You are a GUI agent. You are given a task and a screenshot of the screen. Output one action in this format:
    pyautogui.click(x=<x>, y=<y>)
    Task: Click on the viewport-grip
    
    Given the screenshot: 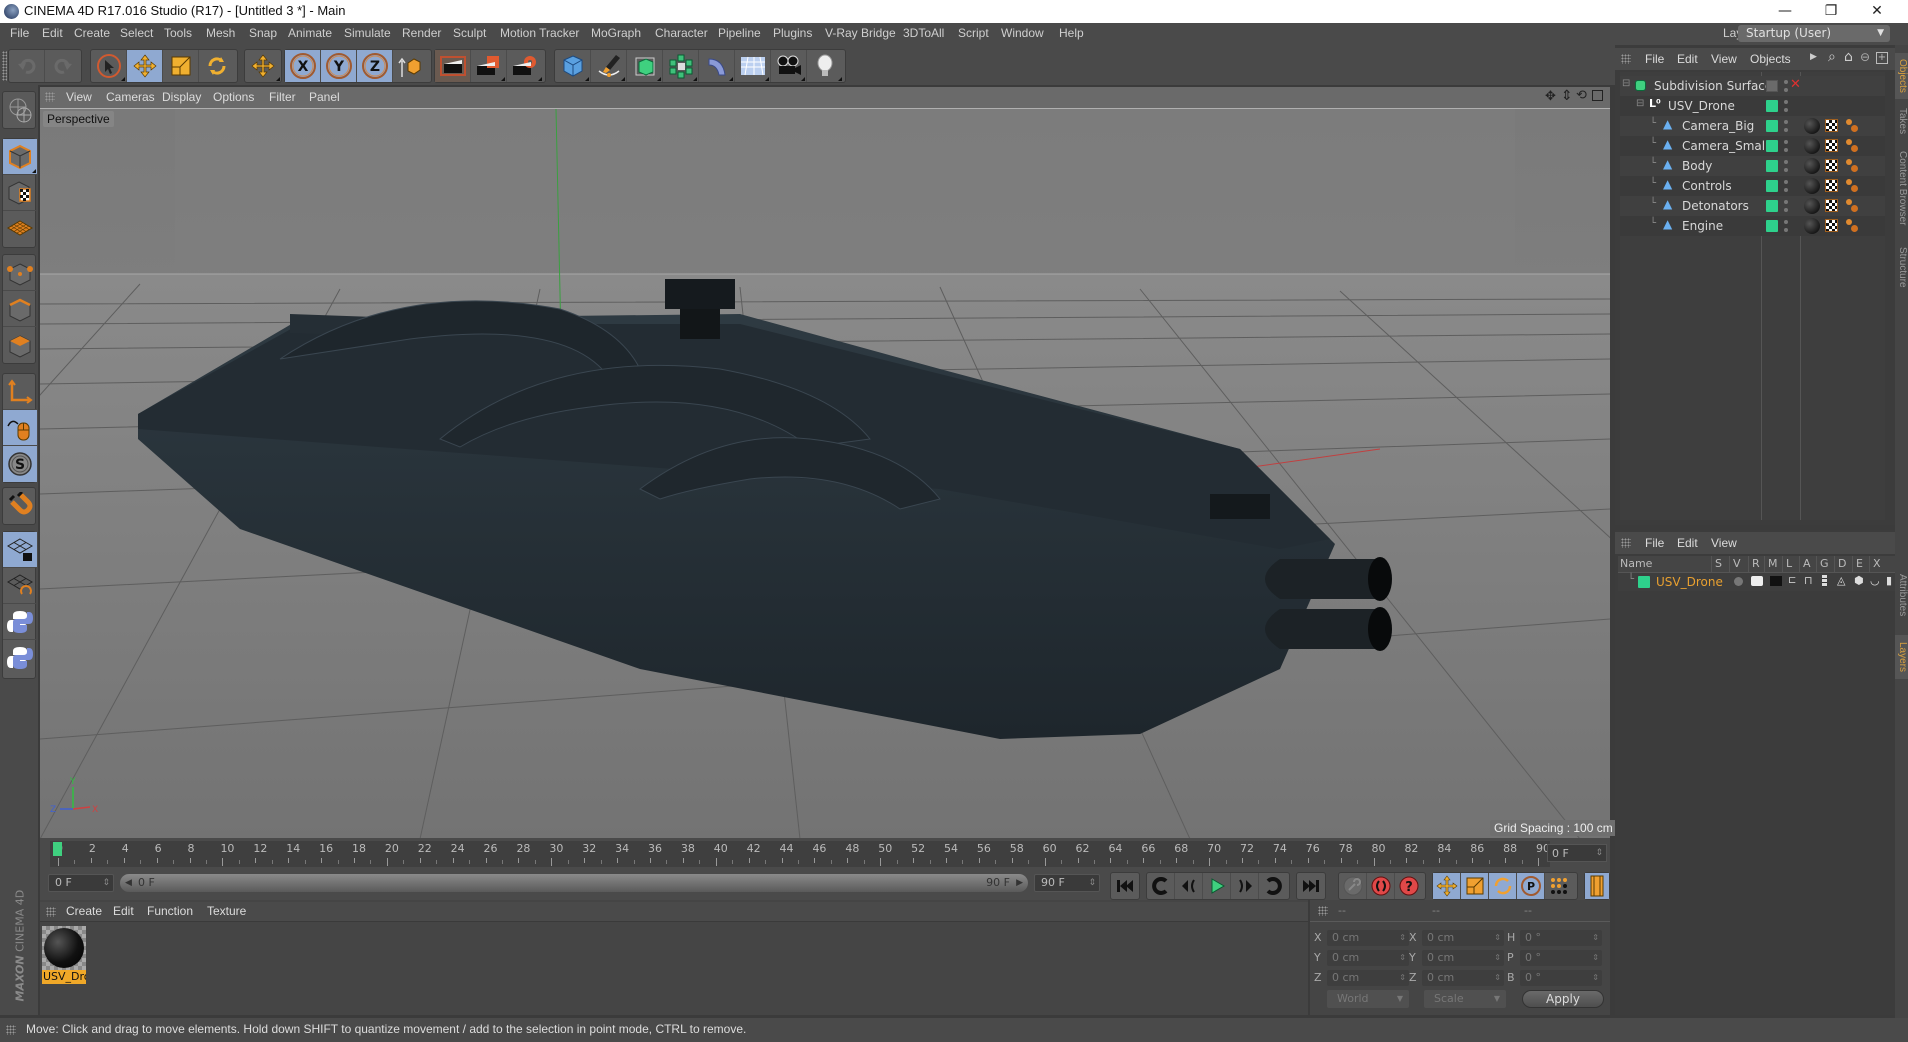 What is the action you would take?
    pyautogui.click(x=50, y=97)
    